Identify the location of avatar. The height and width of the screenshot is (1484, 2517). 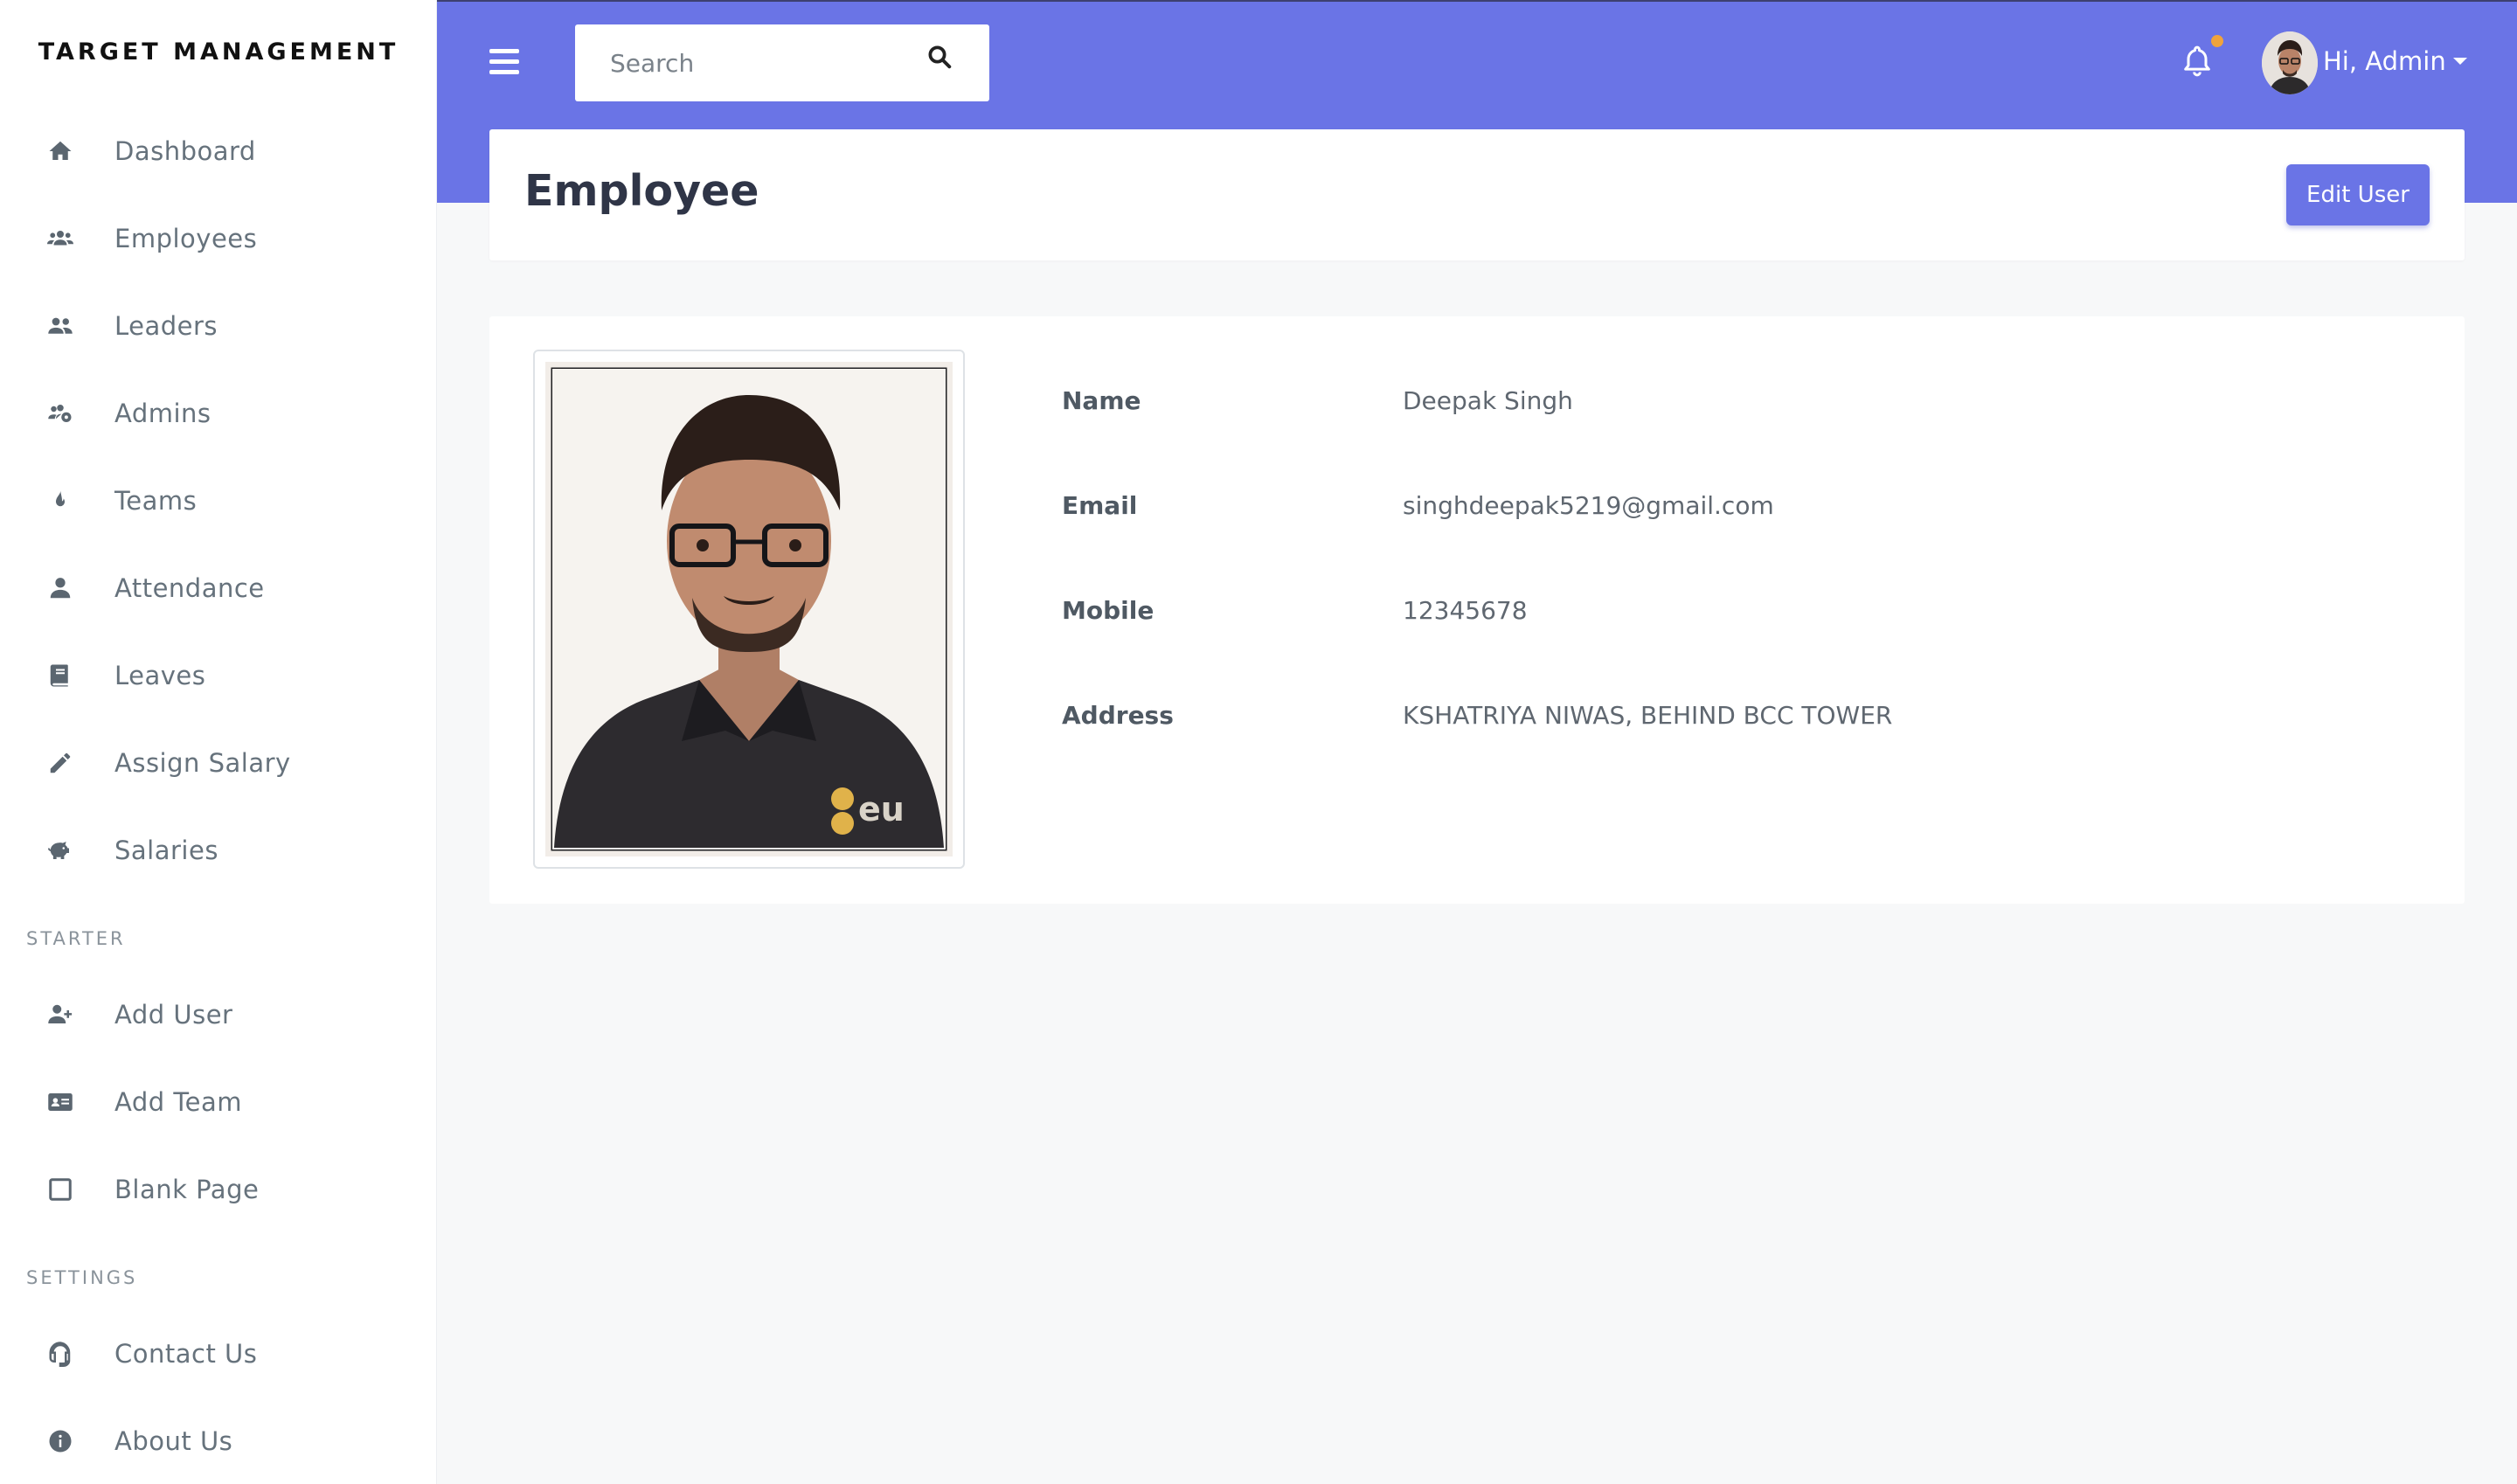
(2290, 62).